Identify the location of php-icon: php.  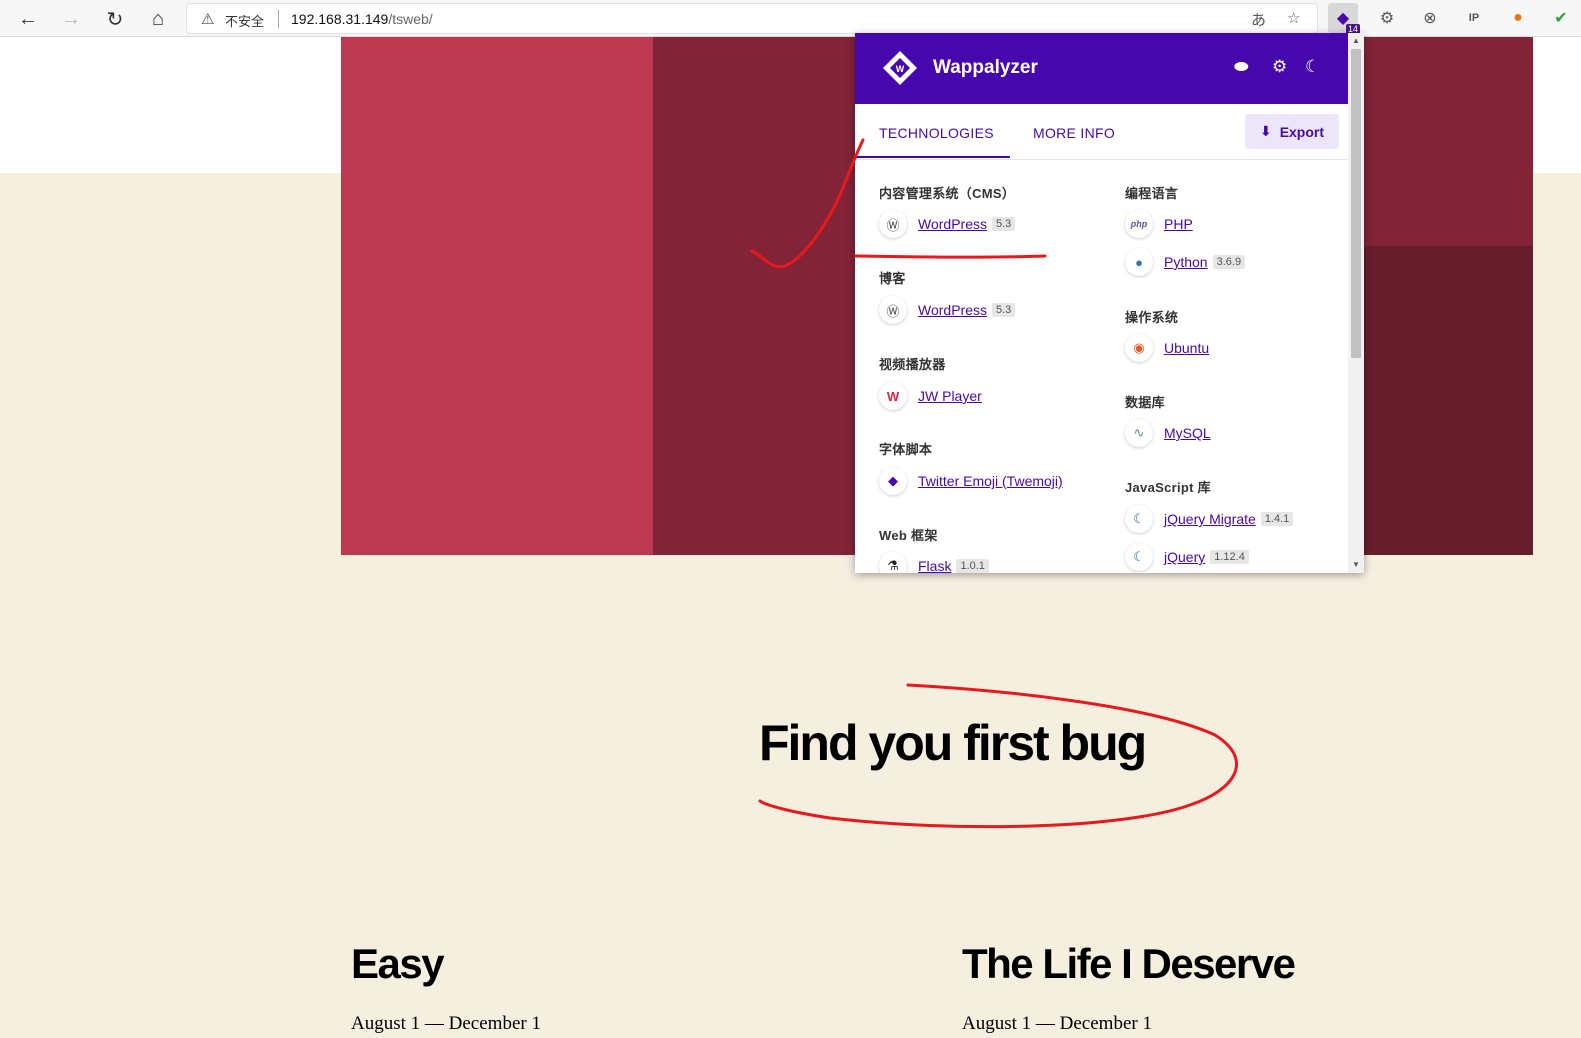
(1139, 224).